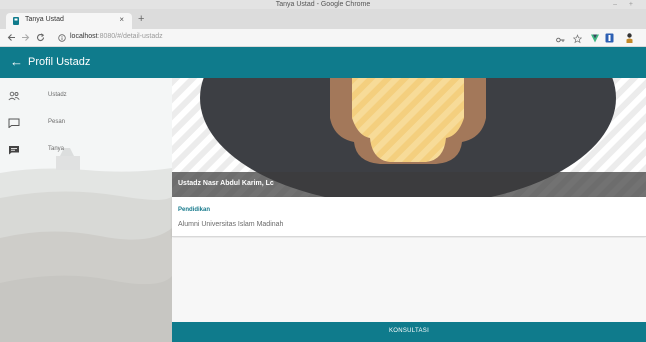  What do you see at coordinates (84, 36) in the screenshot?
I see `address-host: localhost` at bounding box center [84, 36].